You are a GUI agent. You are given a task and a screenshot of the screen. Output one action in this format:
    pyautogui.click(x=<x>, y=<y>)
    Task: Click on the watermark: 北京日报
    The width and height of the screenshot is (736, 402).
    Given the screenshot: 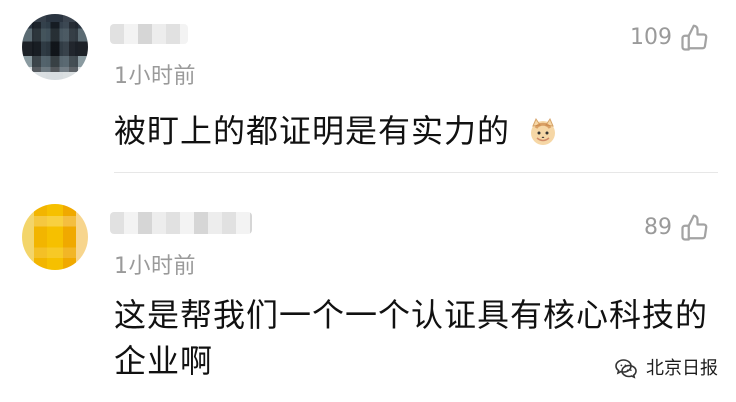 What is the action you would take?
    pyautogui.click(x=666, y=367)
    